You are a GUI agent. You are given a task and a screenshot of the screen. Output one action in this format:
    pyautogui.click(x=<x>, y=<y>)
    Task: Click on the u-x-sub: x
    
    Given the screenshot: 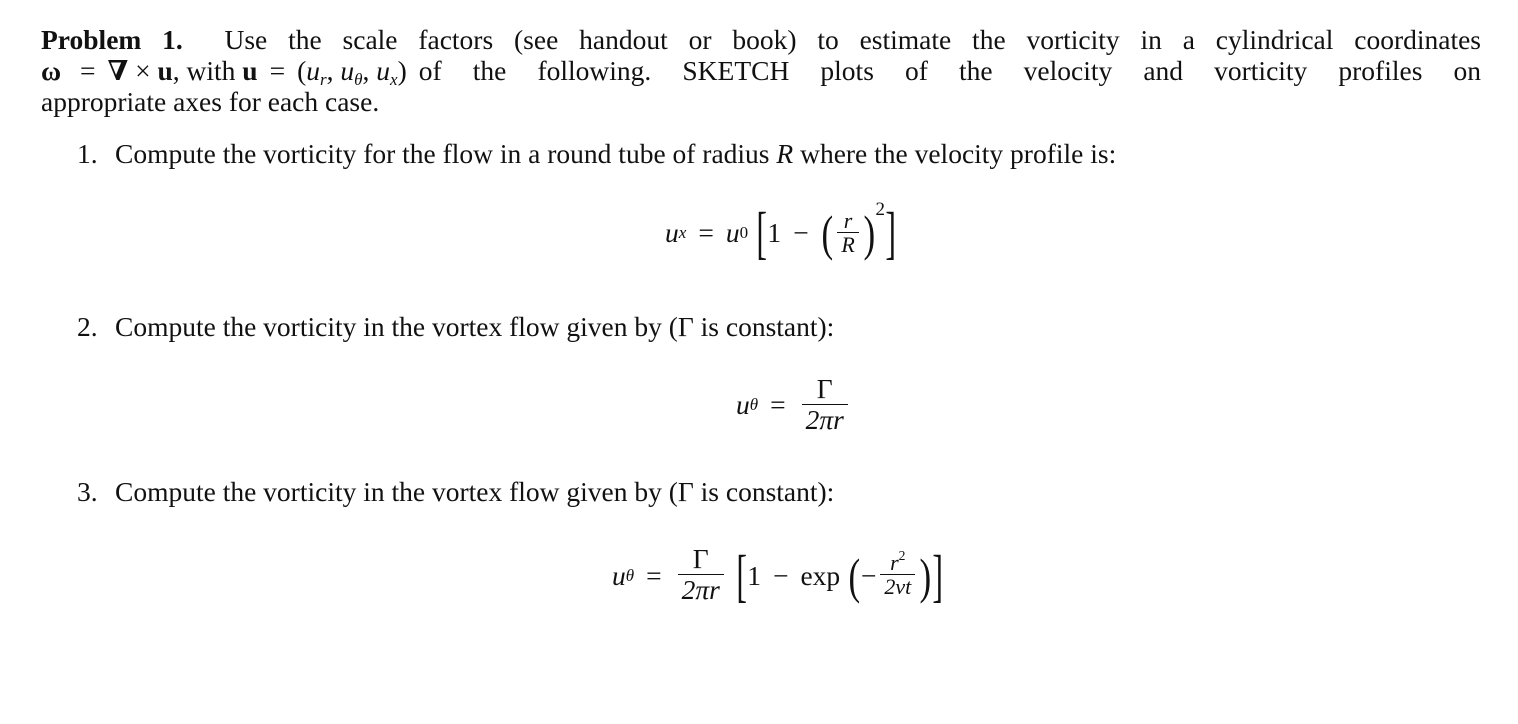 What is the action you would take?
    pyautogui.click(x=394, y=78)
    